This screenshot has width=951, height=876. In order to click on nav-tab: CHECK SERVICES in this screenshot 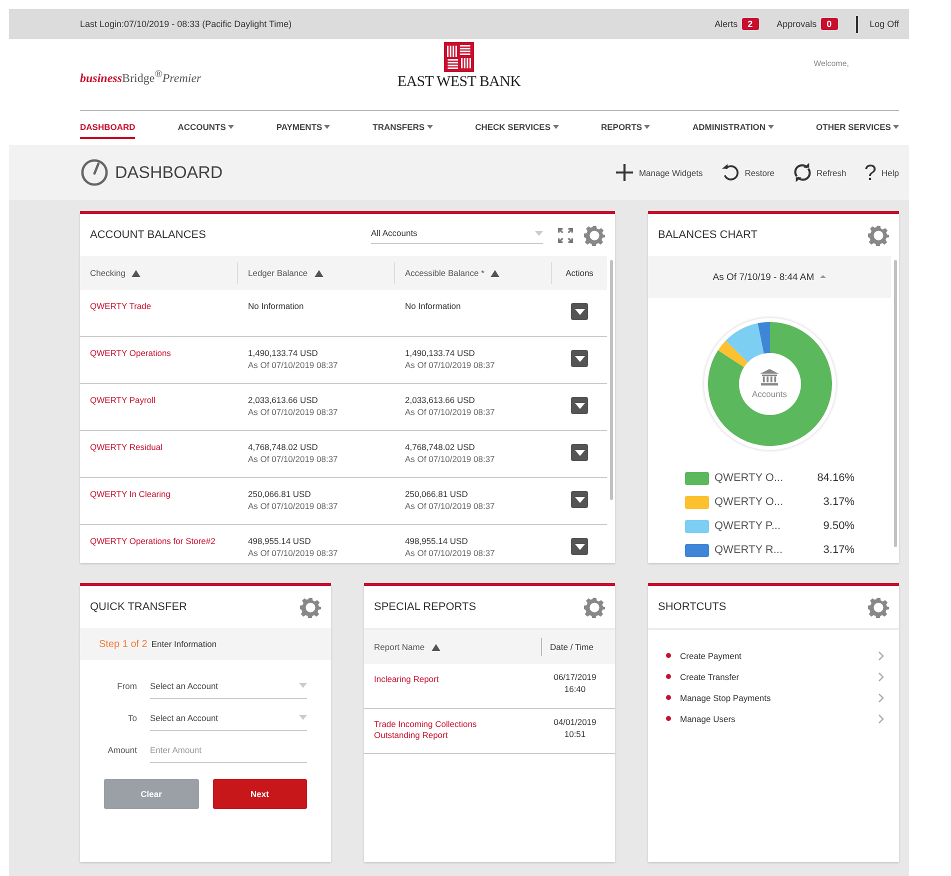, I will do `click(516, 128)`.